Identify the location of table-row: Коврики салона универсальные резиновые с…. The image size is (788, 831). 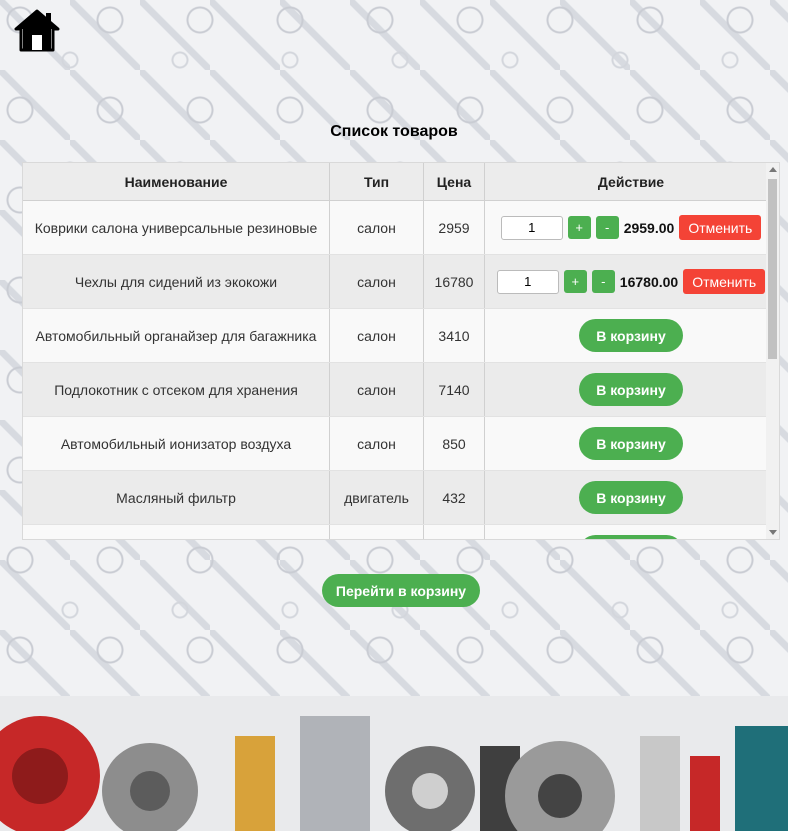
(400, 227).